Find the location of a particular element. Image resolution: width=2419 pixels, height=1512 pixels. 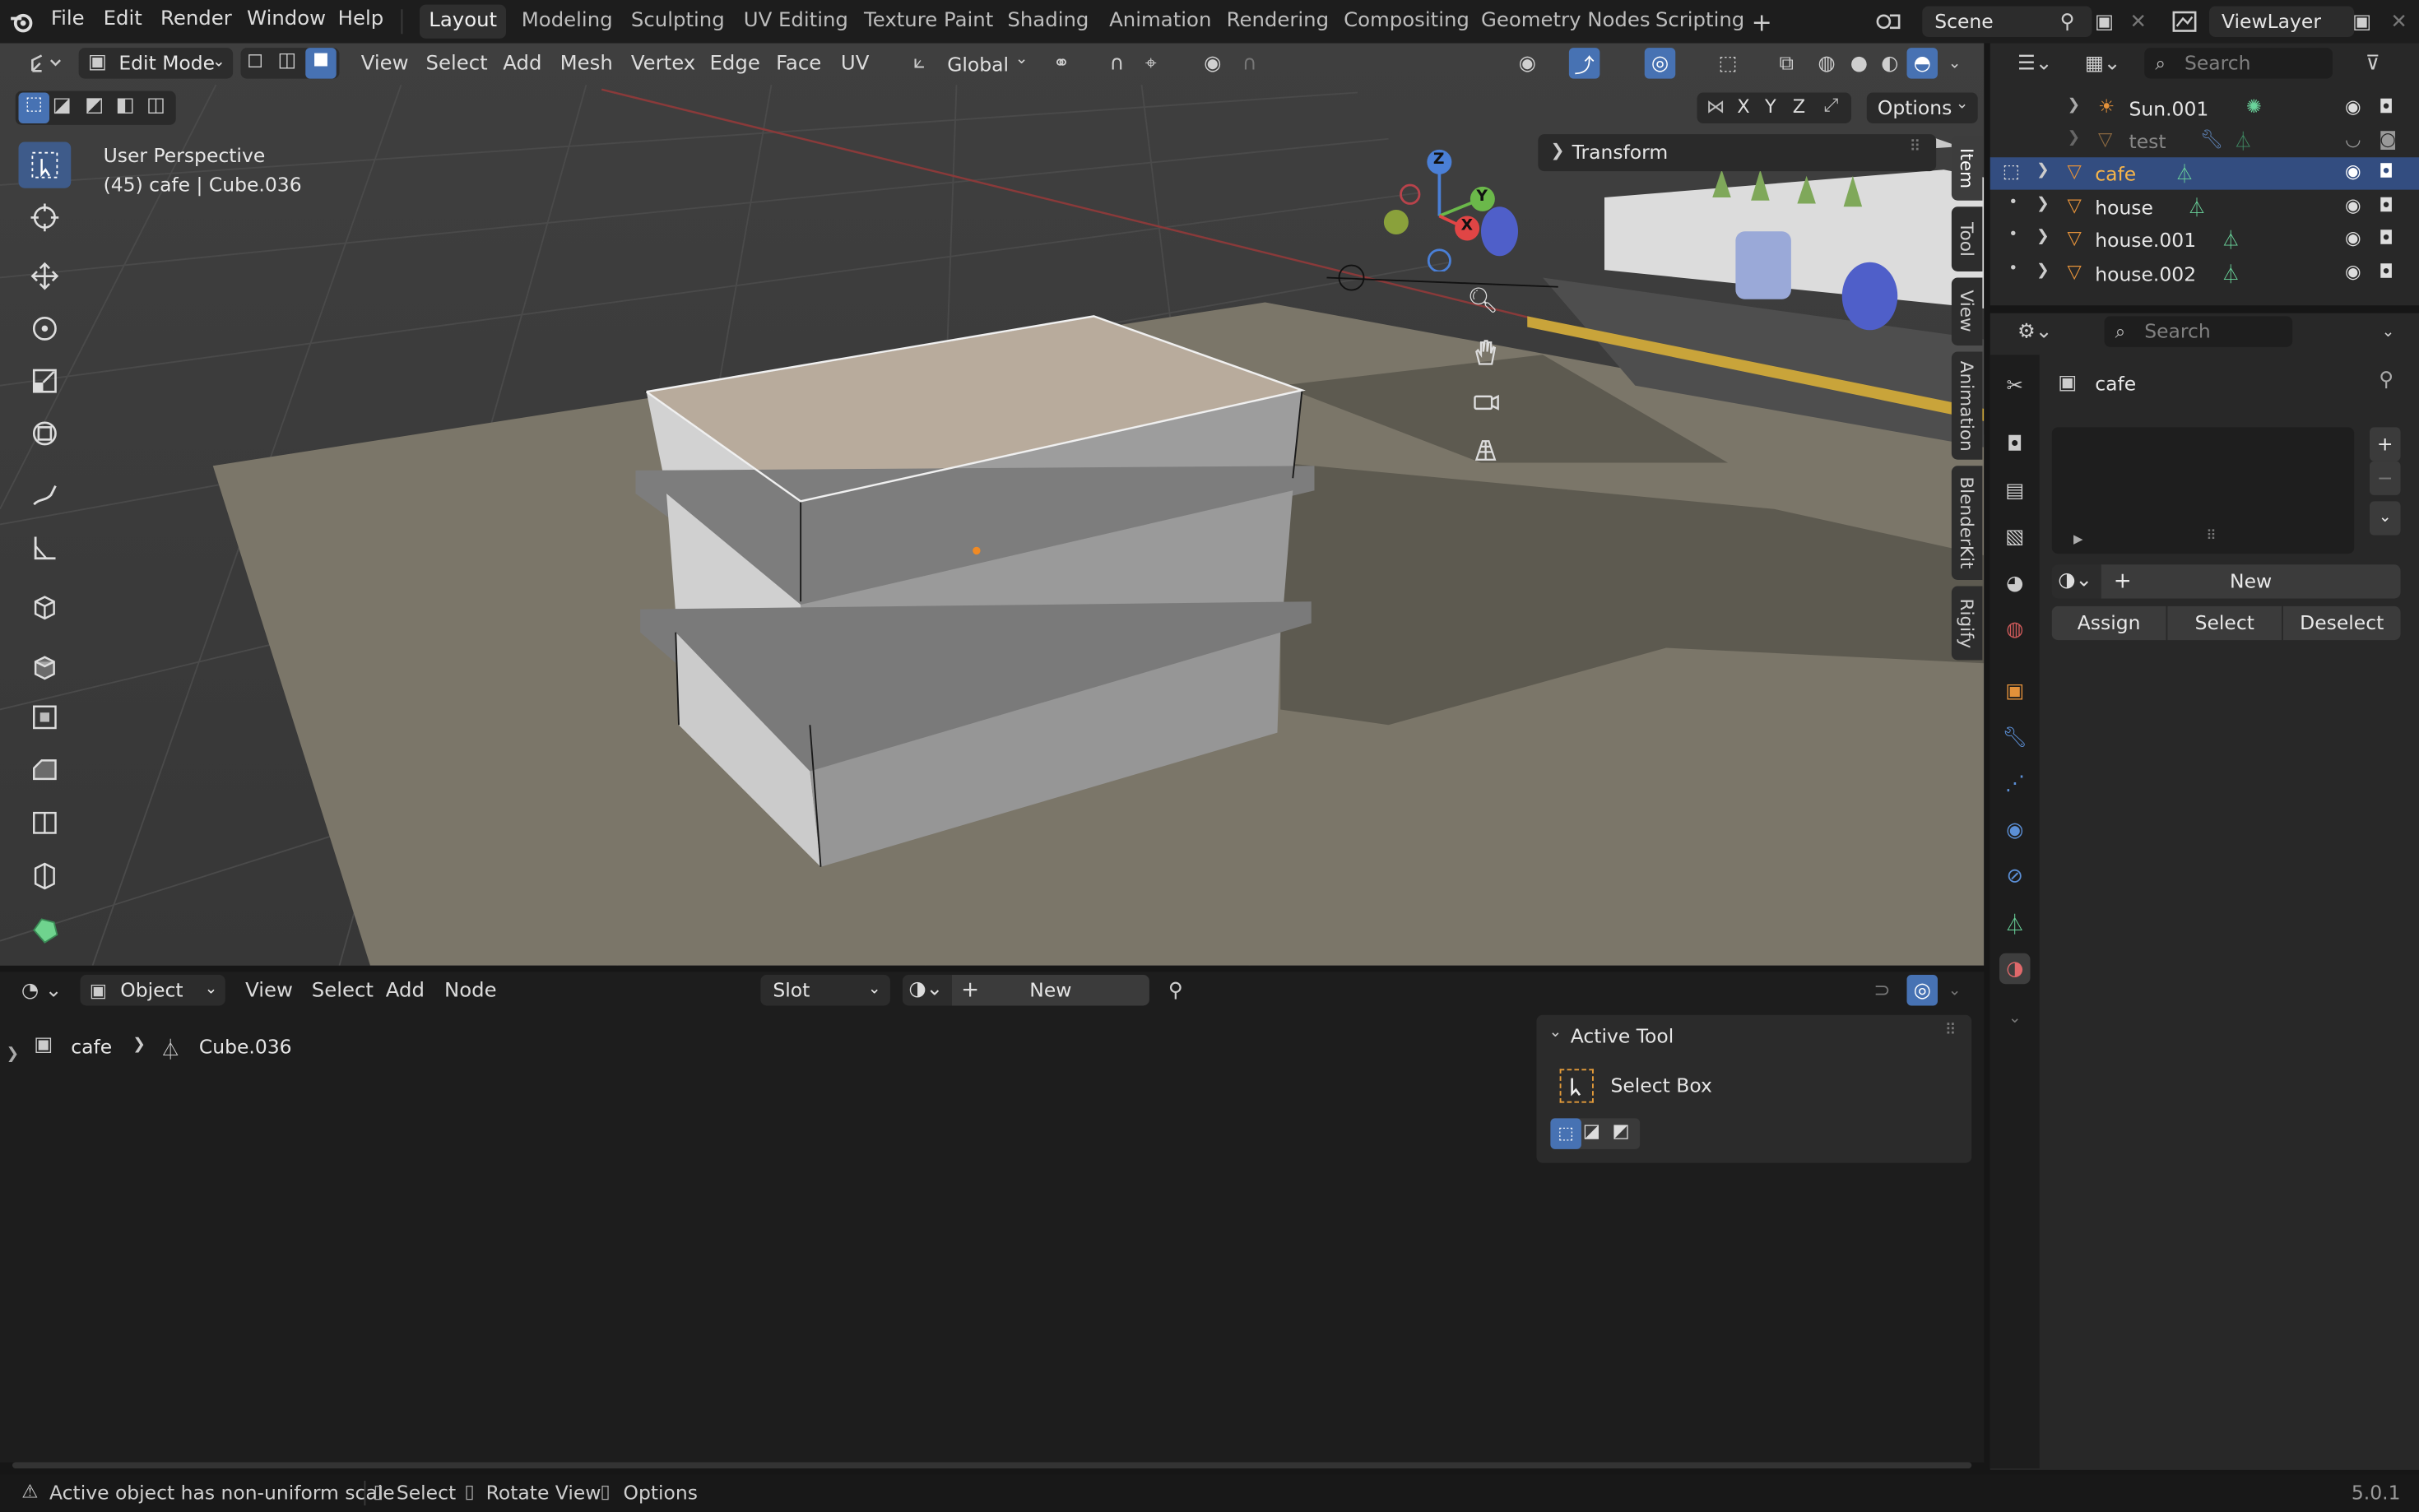

xray-toggle-icon: ⧉ is located at coordinates (1787, 63).